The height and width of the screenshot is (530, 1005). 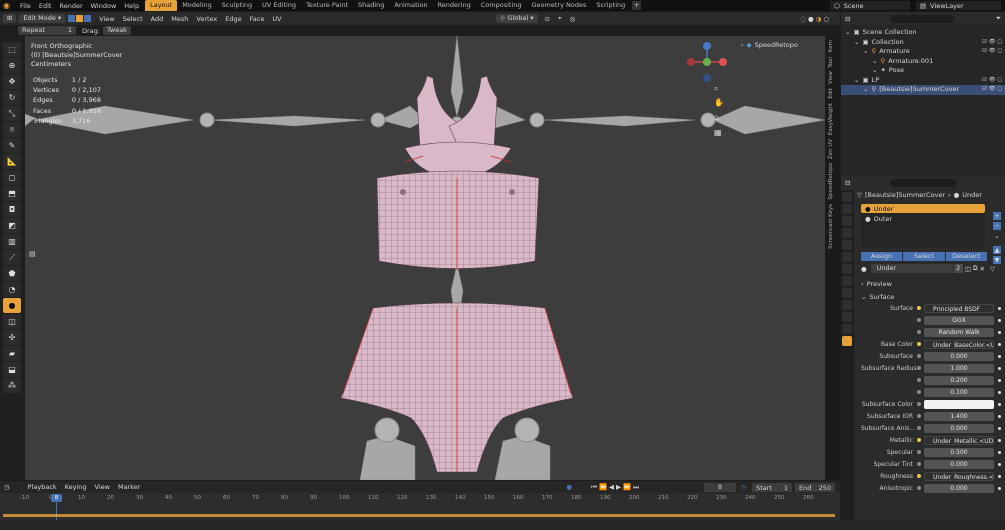 What do you see at coordinates (923, 33) in the screenshot?
I see `outliner-row: ⌄ ▣ Scene Collection` at bounding box center [923, 33].